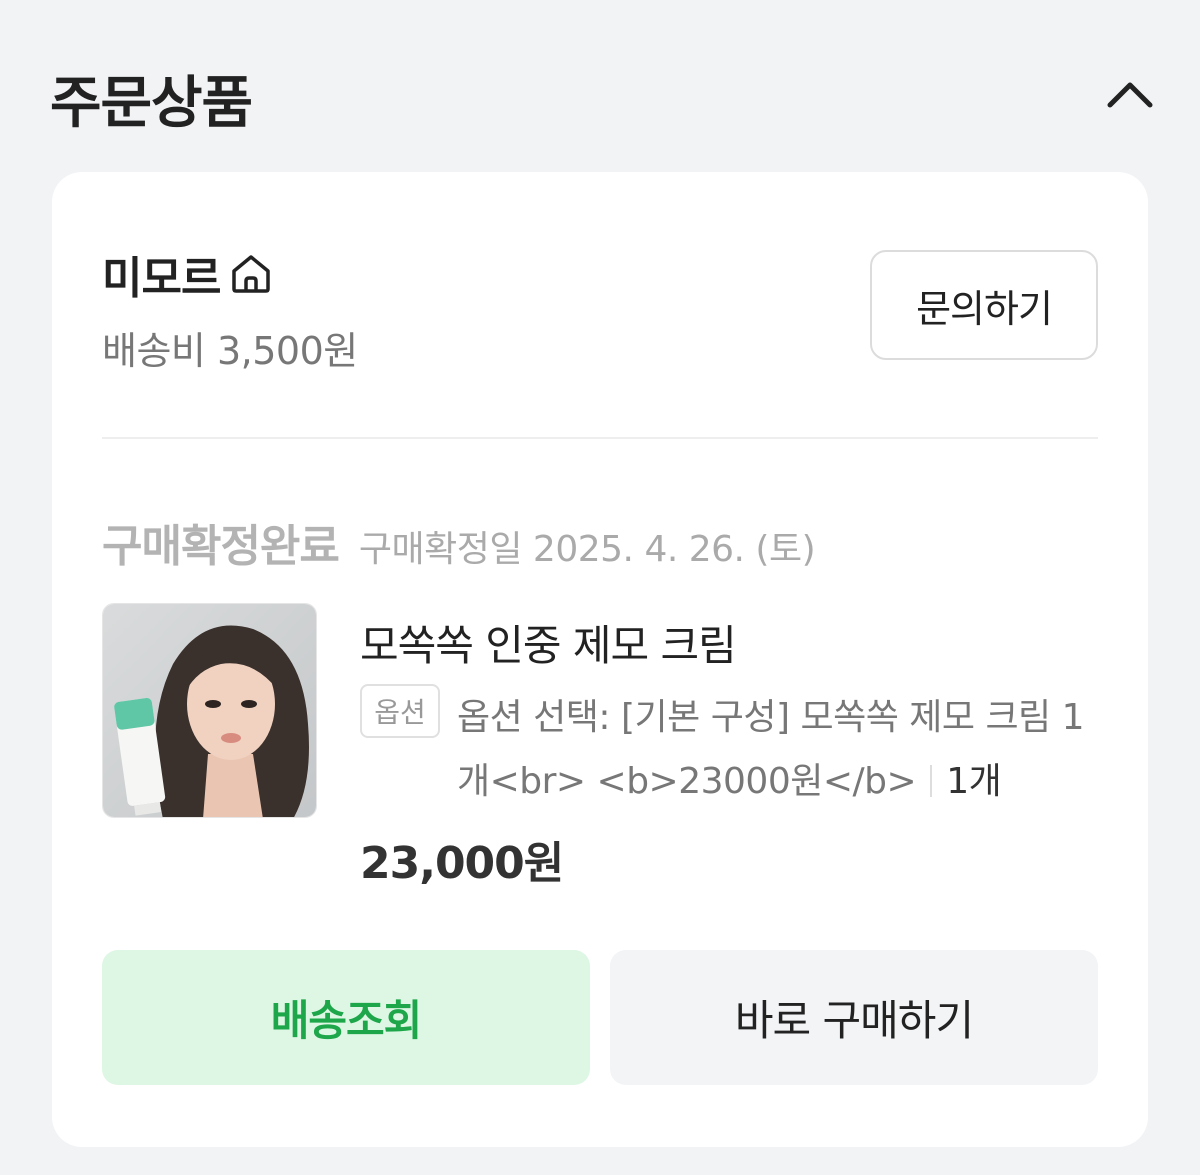 This screenshot has width=1200, height=1175. I want to click on section-title: 주문상품, so click(151, 103).